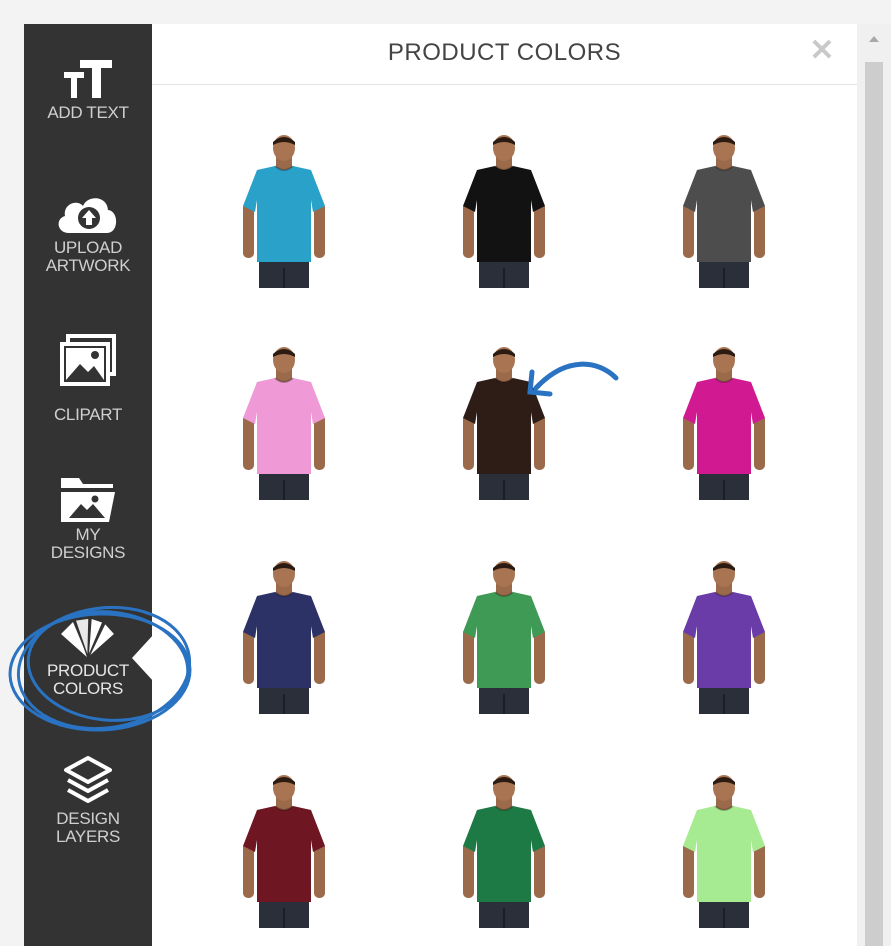 The height and width of the screenshot is (946, 891). I want to click on my-designs-label-2: DESIGNS, so click(88, 552).